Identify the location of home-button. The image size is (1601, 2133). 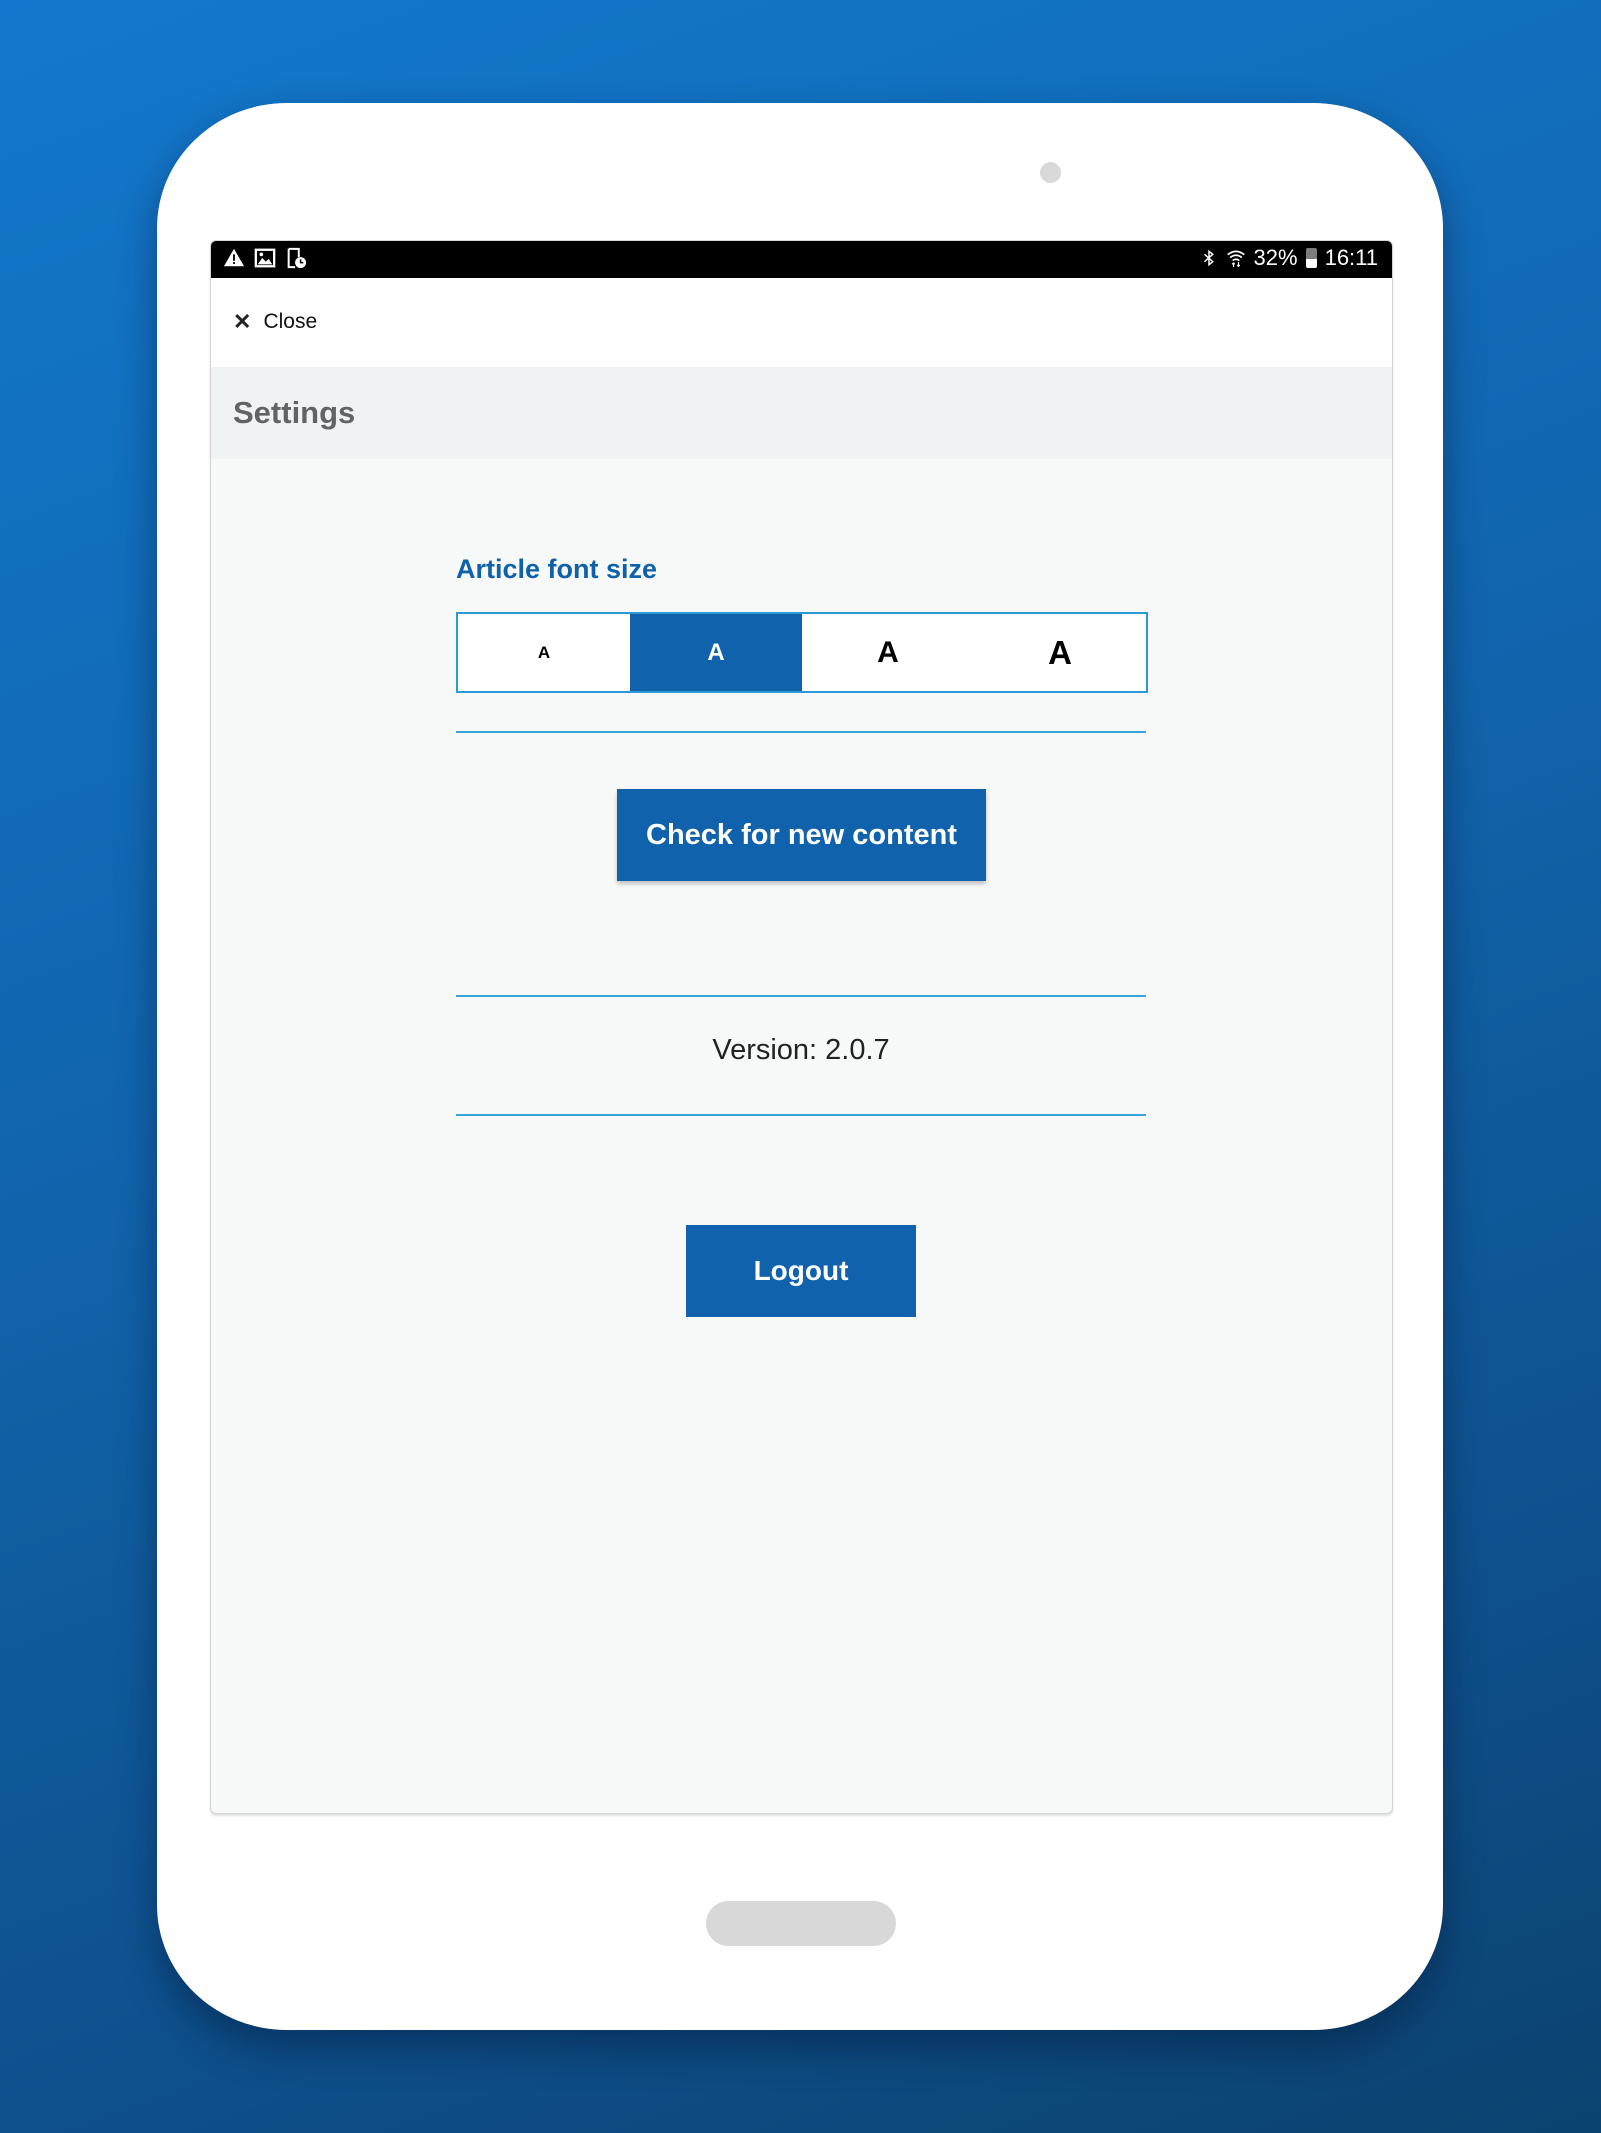
(801, 1923).